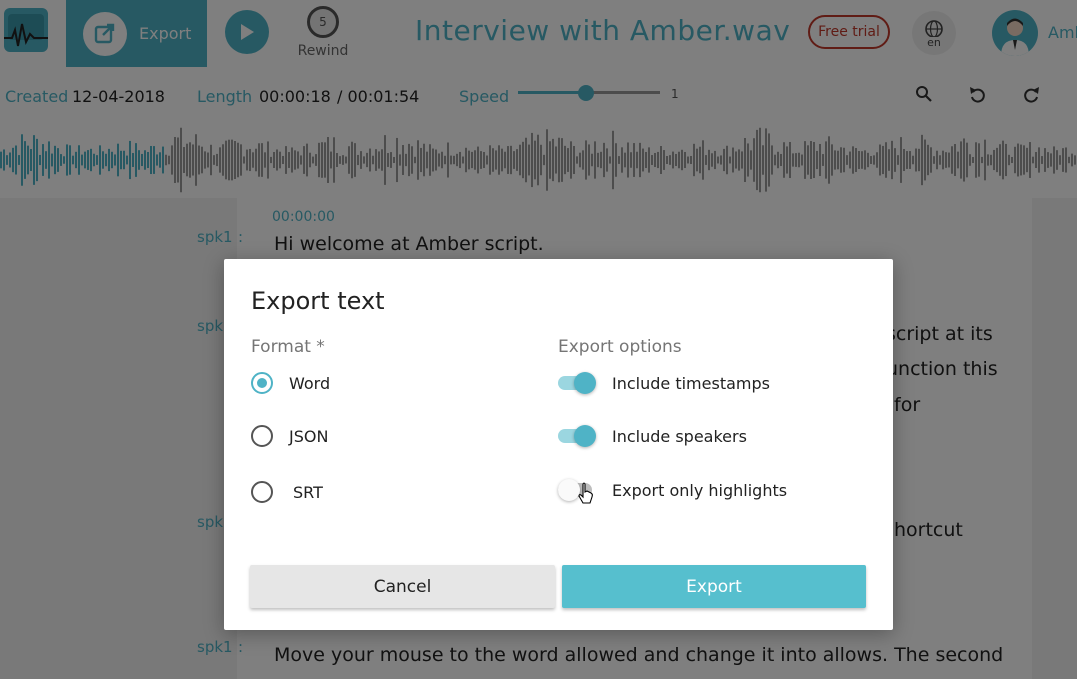  Describe the element at coordinates (287, 492) in the screenshot. I see `format-option-srt: SRT` at that location.